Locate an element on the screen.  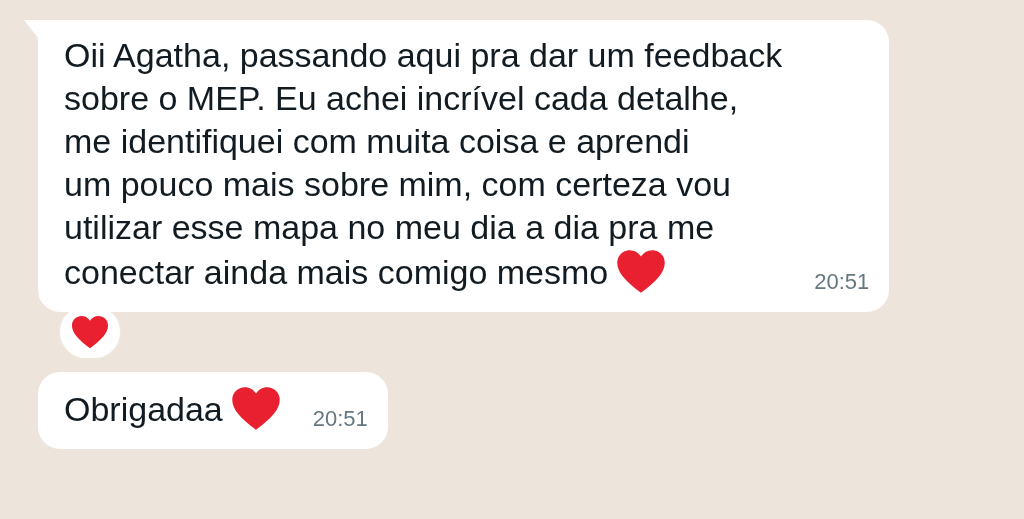
message-text: Obrigadaa is located at coordinates (143, 409).